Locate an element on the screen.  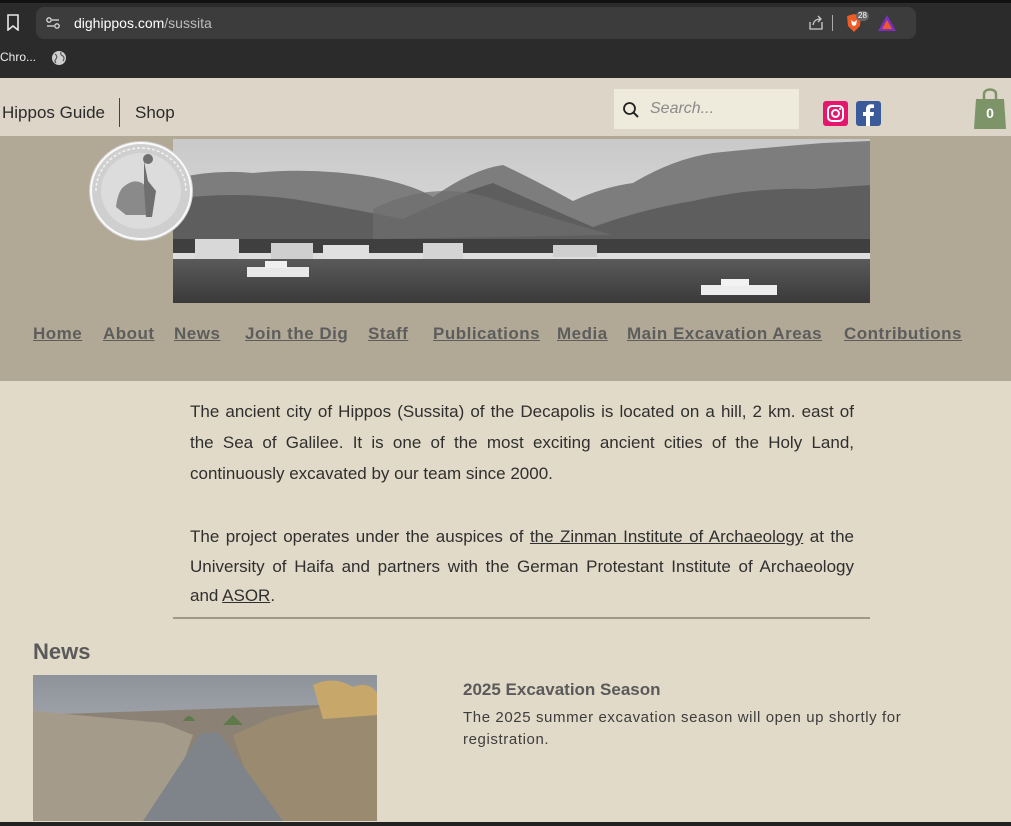
globe-icon is located at coordinates (59, 58).